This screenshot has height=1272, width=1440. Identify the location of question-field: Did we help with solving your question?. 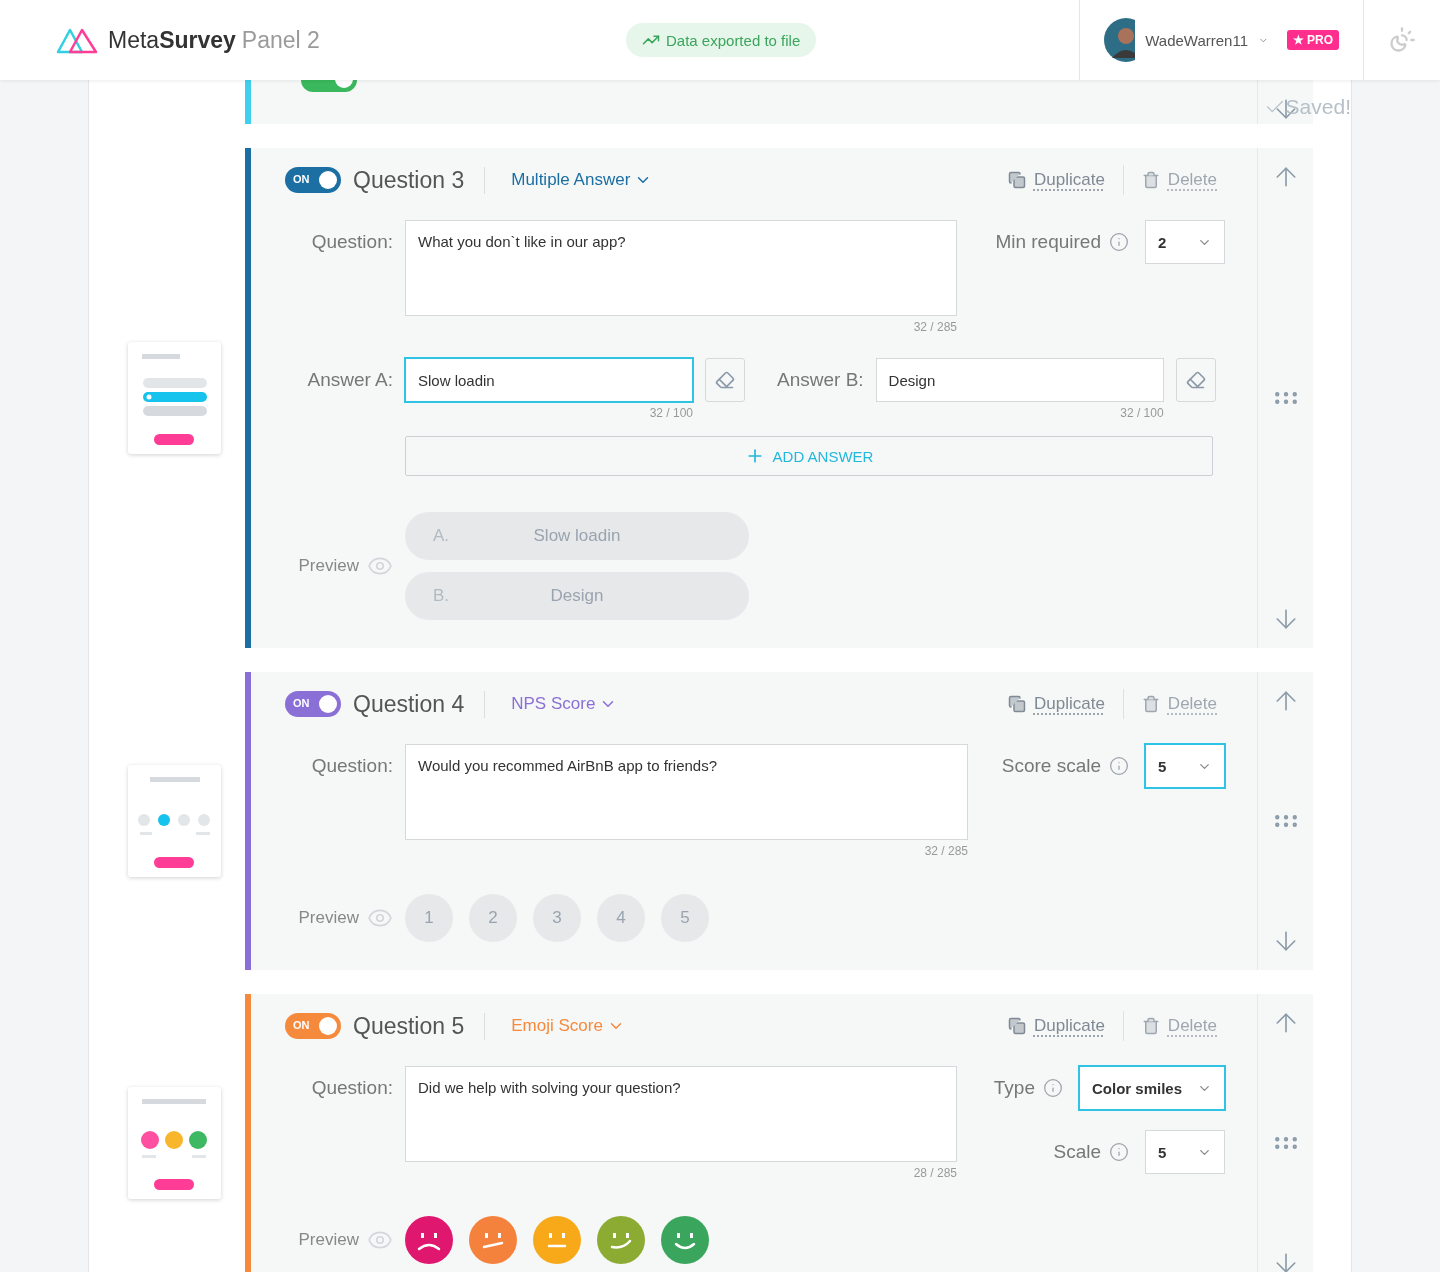
(681, 1114).